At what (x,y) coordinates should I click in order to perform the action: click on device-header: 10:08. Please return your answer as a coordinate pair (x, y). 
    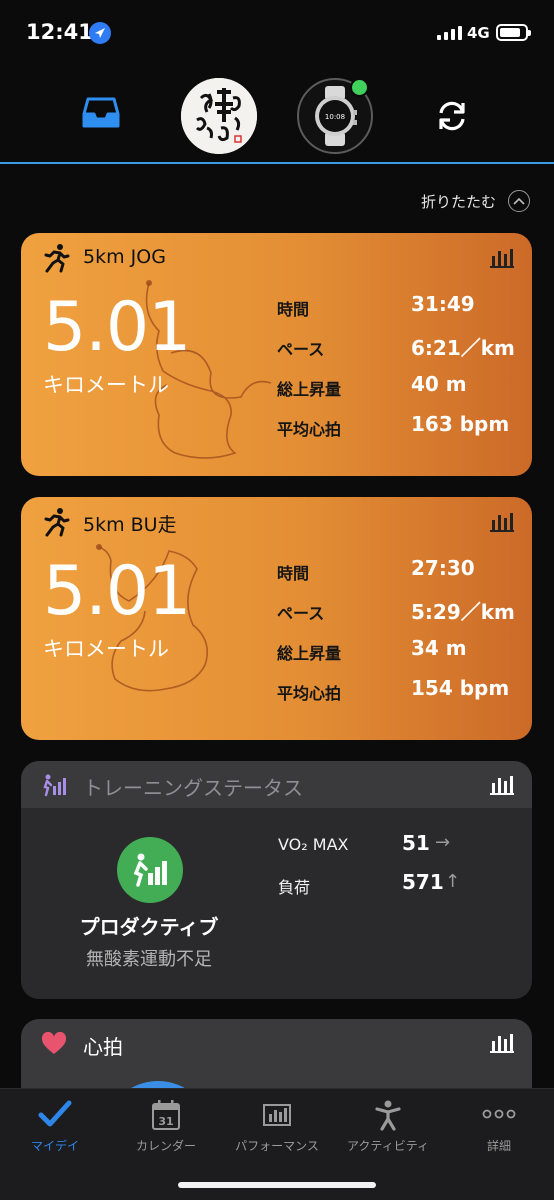
    Looking at the image, I should click on (277, 115).